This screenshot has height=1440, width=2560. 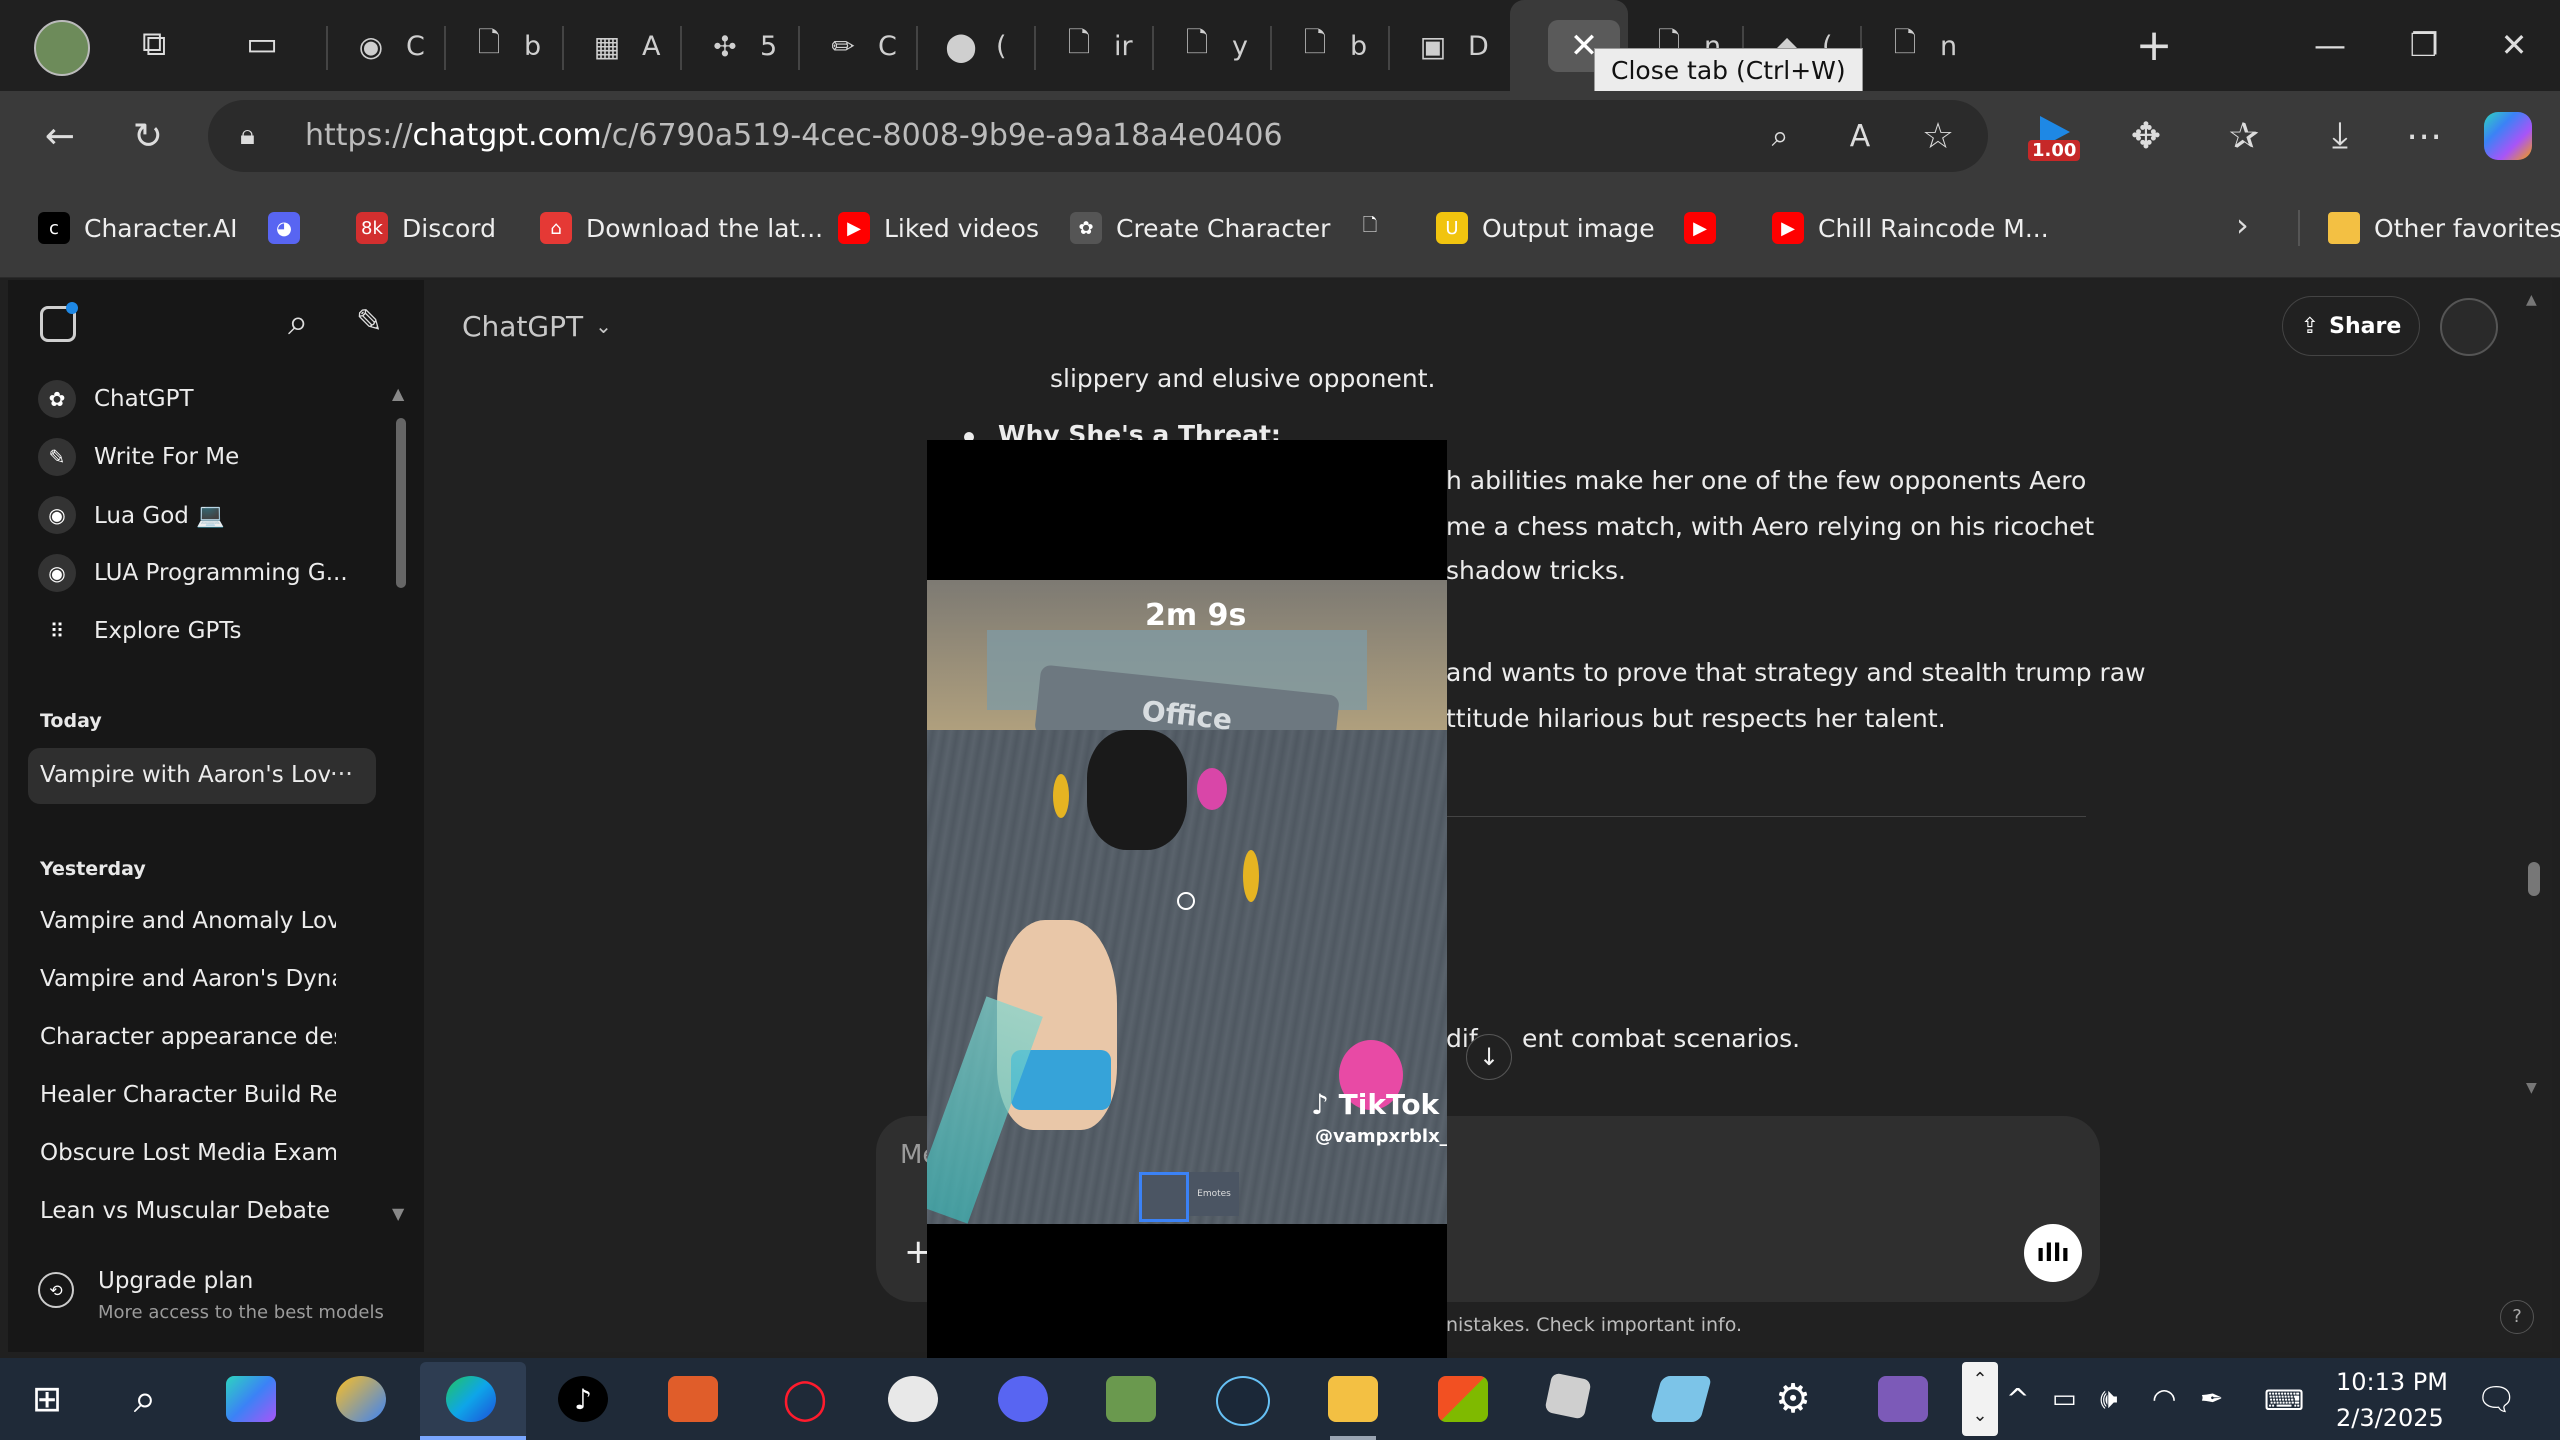 What do you see at coordinates (2146, 136) in the screenshot?
I see `extensions-puzzle-icon: ✥` at bounding box center [2146, 136].